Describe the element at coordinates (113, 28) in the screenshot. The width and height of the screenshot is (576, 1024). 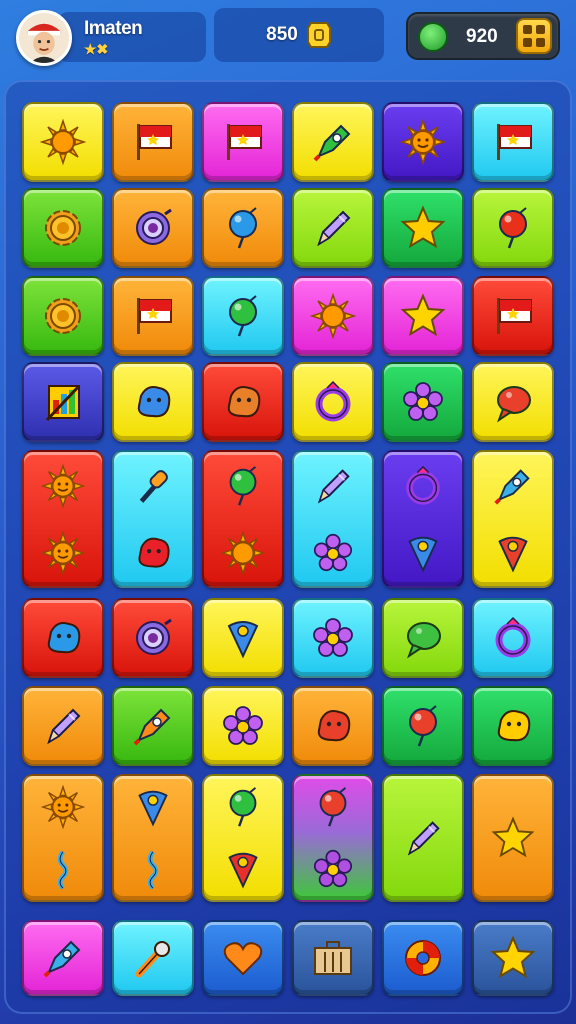
I see `player-name: Imaten` at that location.